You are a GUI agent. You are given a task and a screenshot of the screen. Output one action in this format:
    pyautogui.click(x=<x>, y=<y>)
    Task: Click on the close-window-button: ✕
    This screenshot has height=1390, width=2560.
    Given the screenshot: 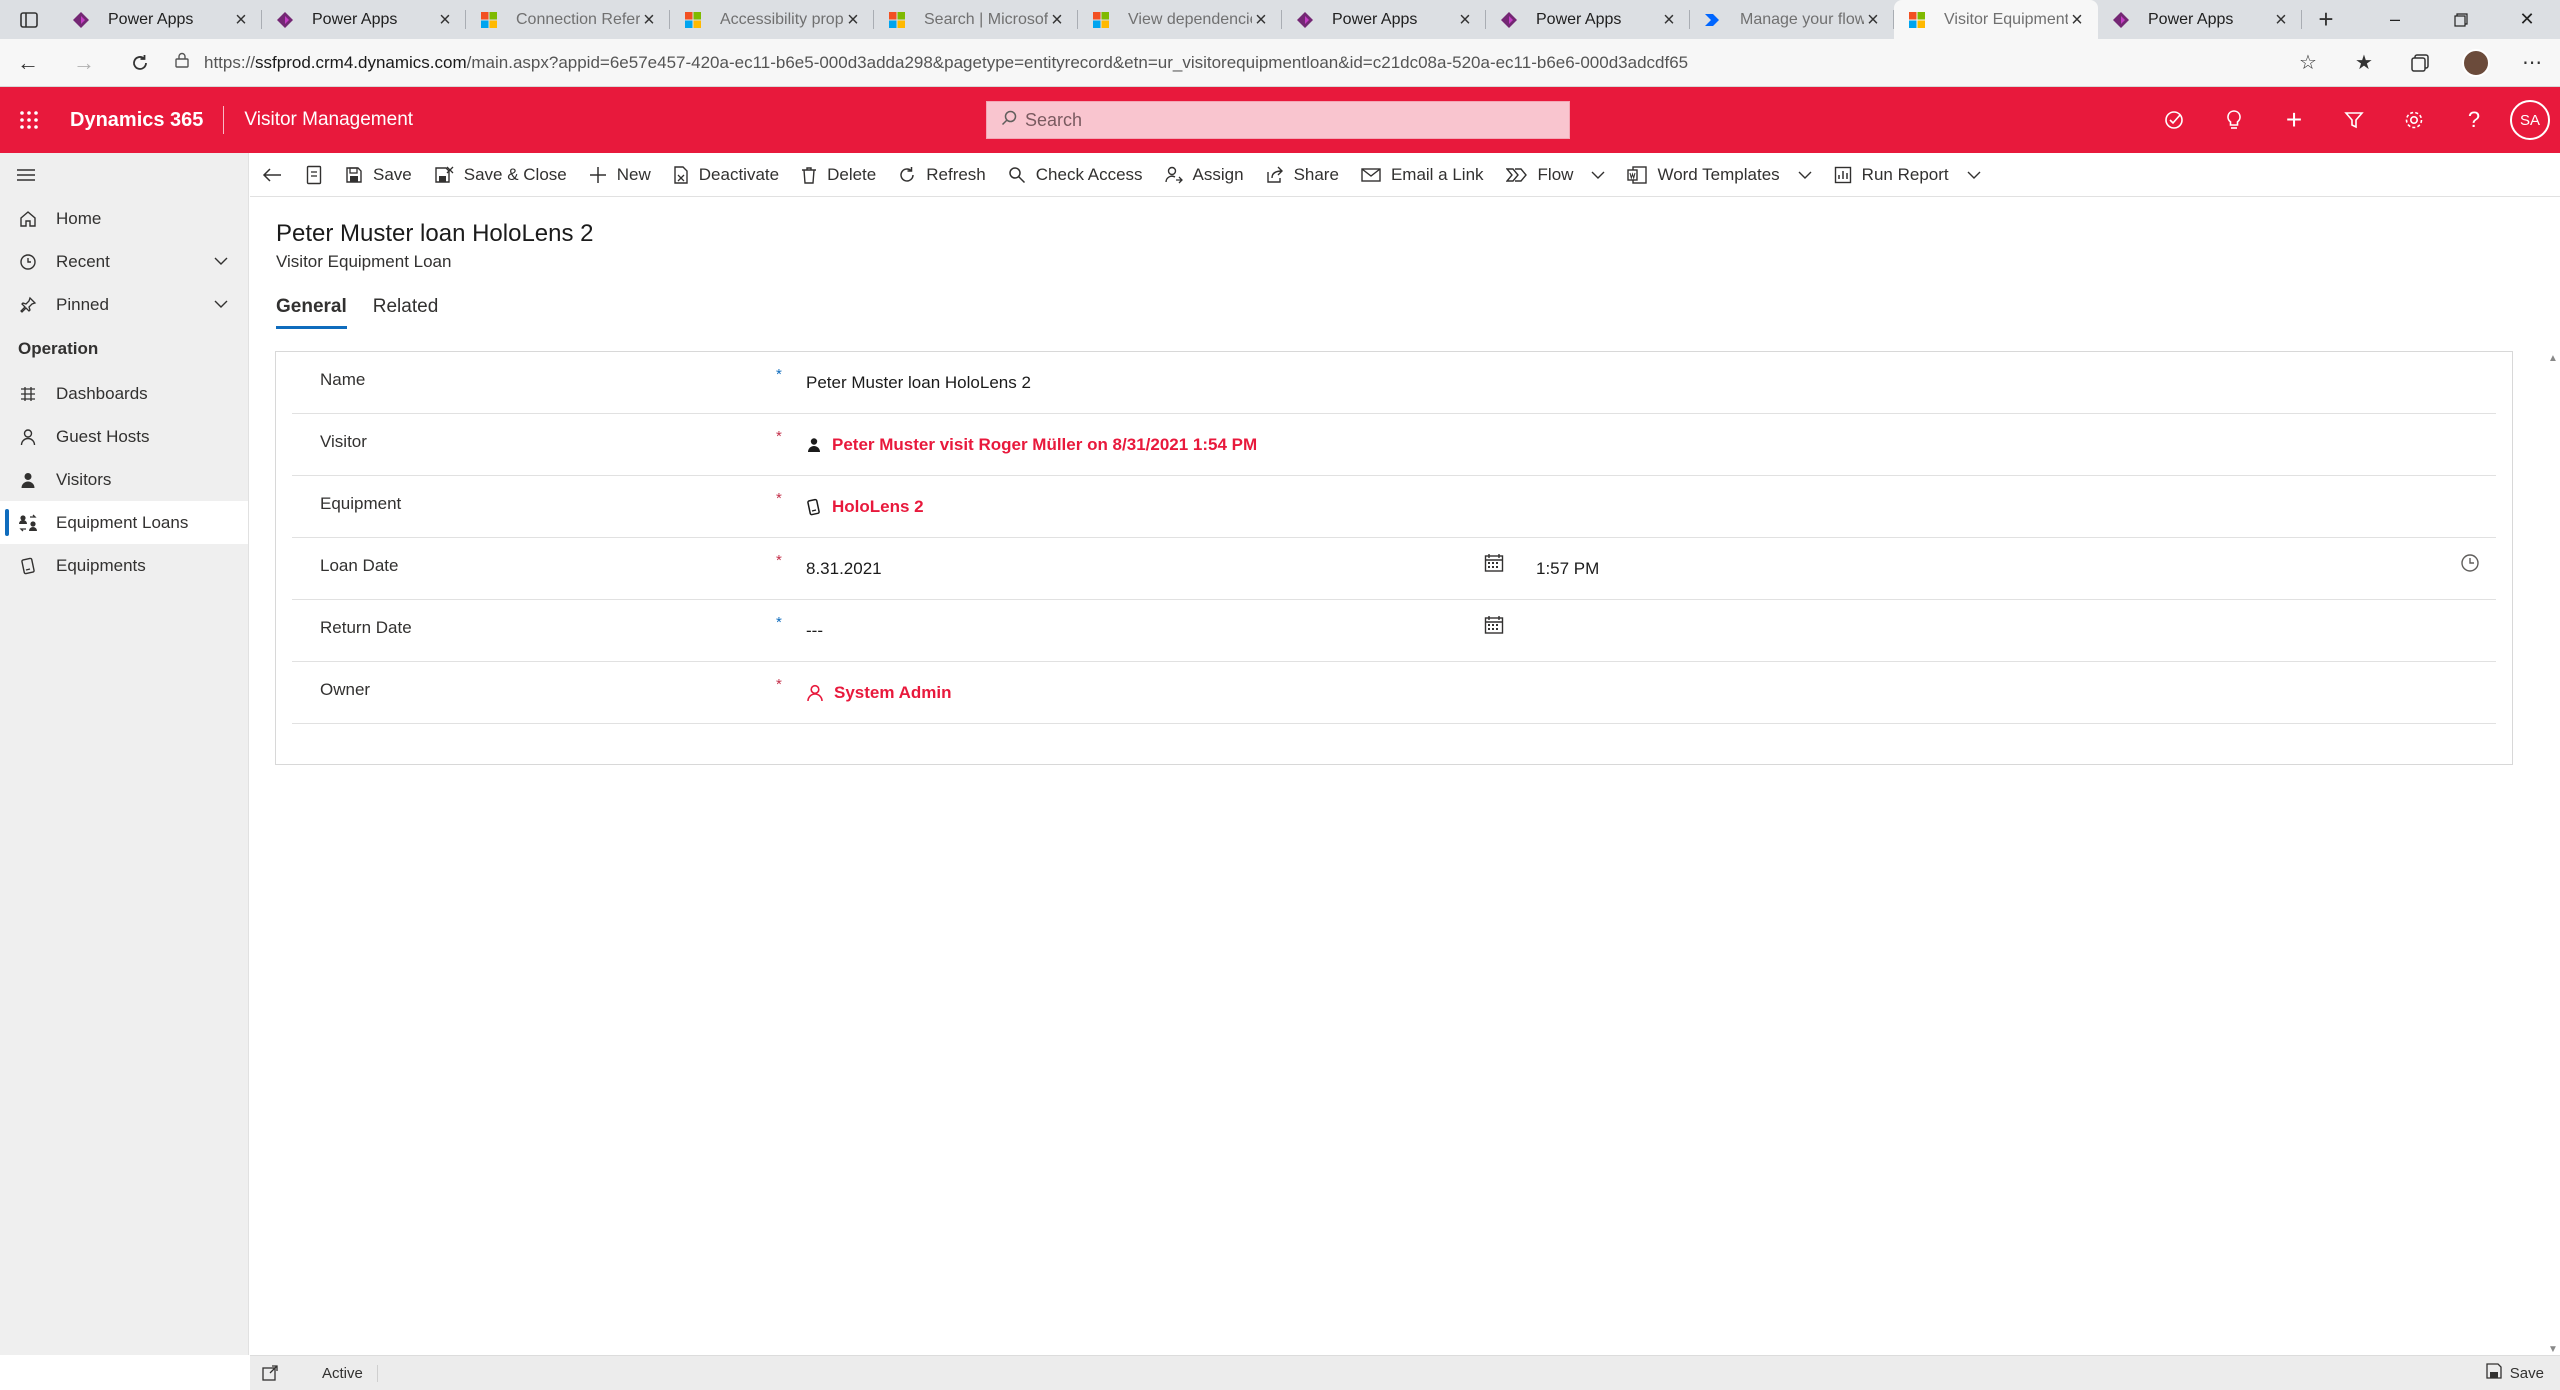 What is the action you would take?
    pyautogui.click(x=2527, y=19)
    